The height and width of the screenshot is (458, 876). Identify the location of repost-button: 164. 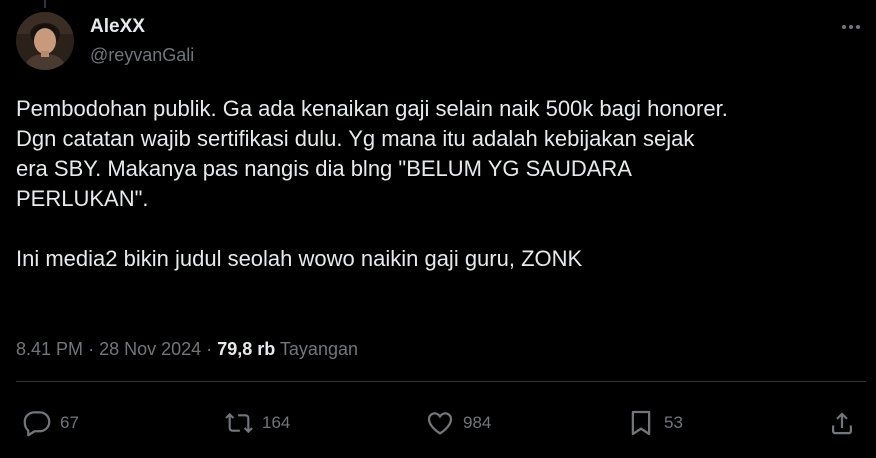
(257, 423).